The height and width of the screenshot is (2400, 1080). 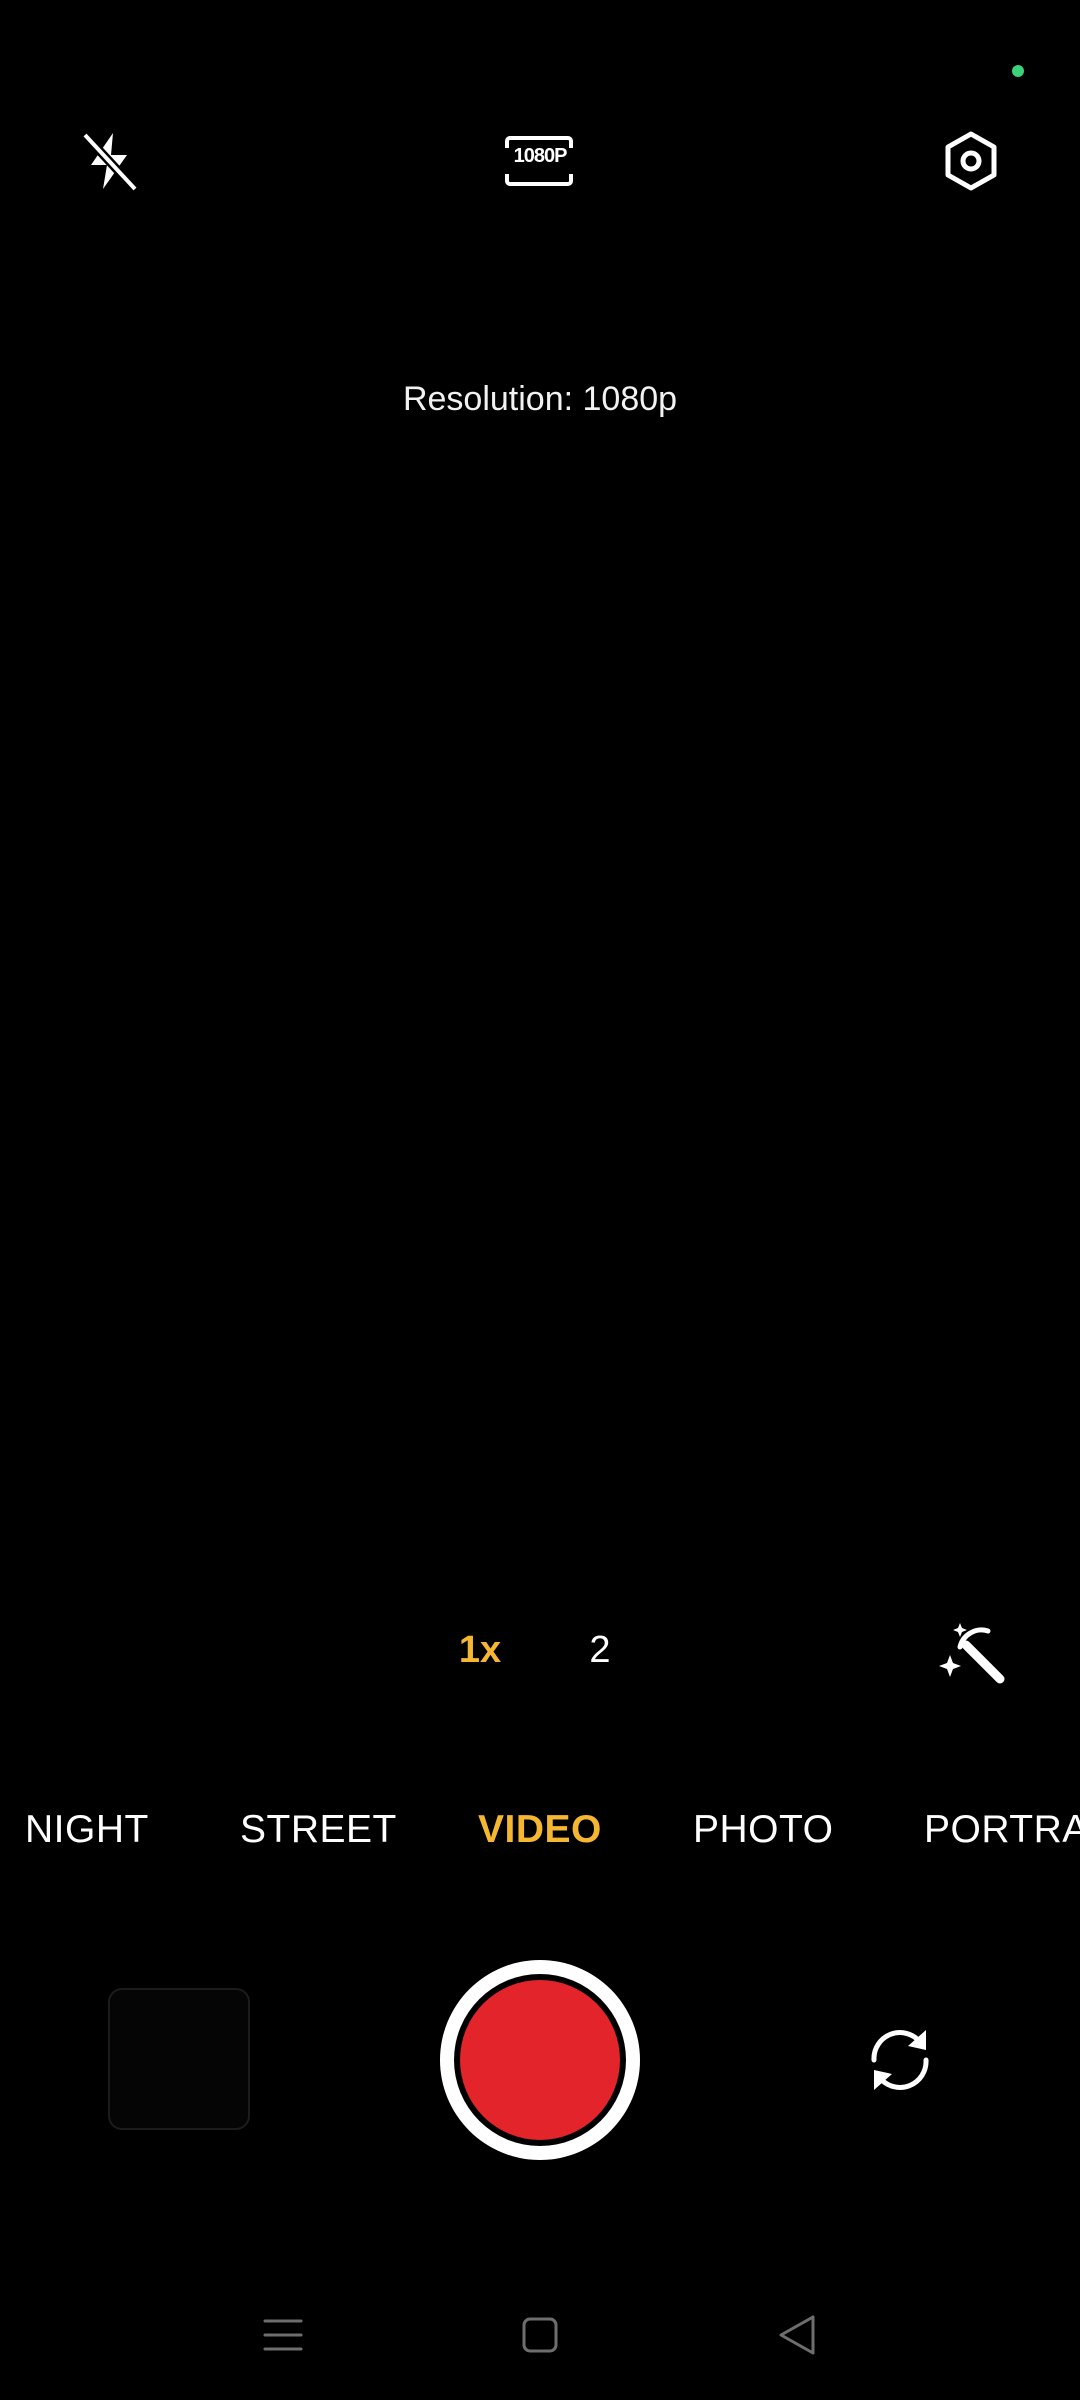 I want to click on magic-wand-icon, so click(x=973, y=1652).